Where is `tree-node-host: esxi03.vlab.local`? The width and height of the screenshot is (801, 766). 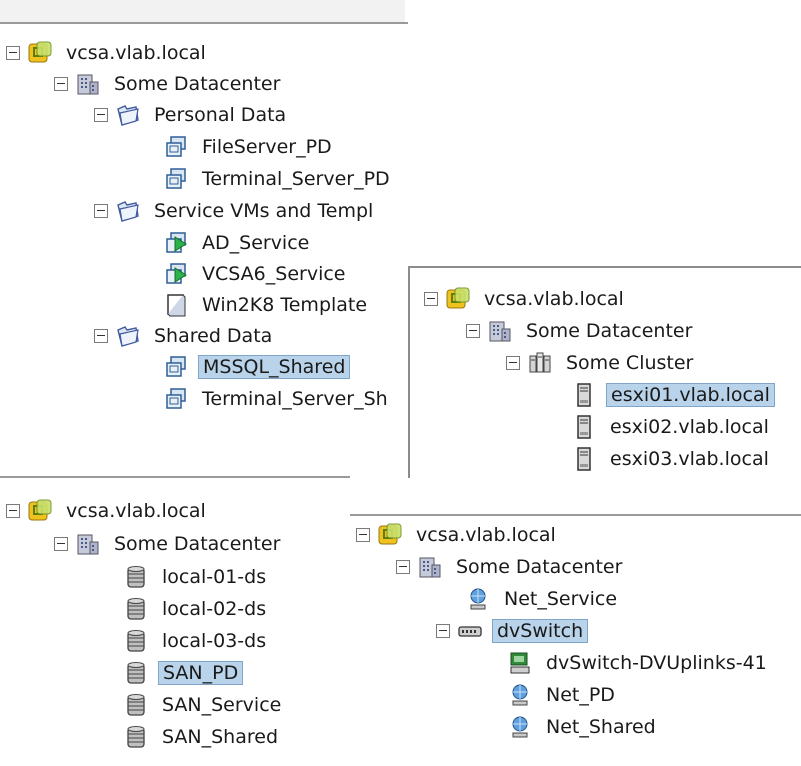
tree-node-host: esxi03.vlab.local is located at coordinates (672, 459).